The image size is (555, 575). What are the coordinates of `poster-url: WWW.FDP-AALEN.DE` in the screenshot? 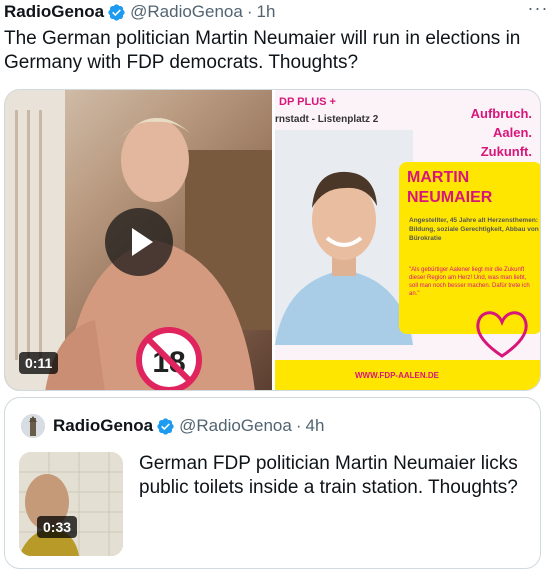 It's located at (397, 375).